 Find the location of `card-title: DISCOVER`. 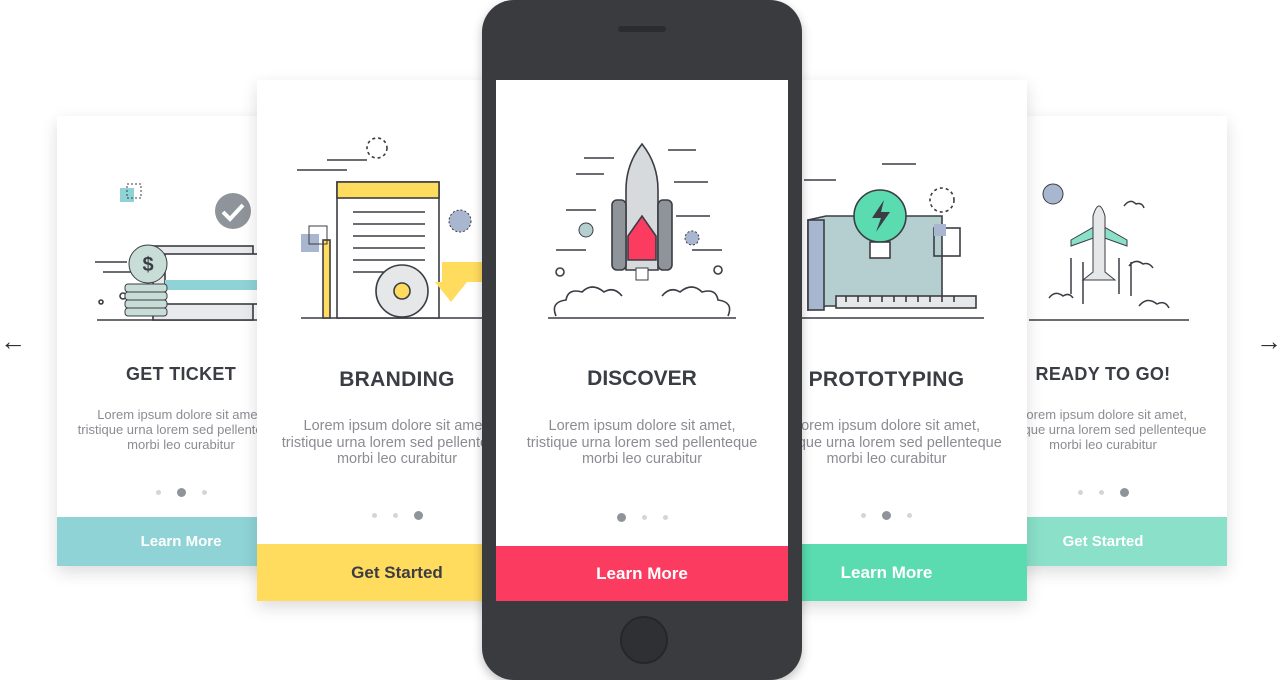

card-title: DISCOVER is located at coordinates (642, 378).